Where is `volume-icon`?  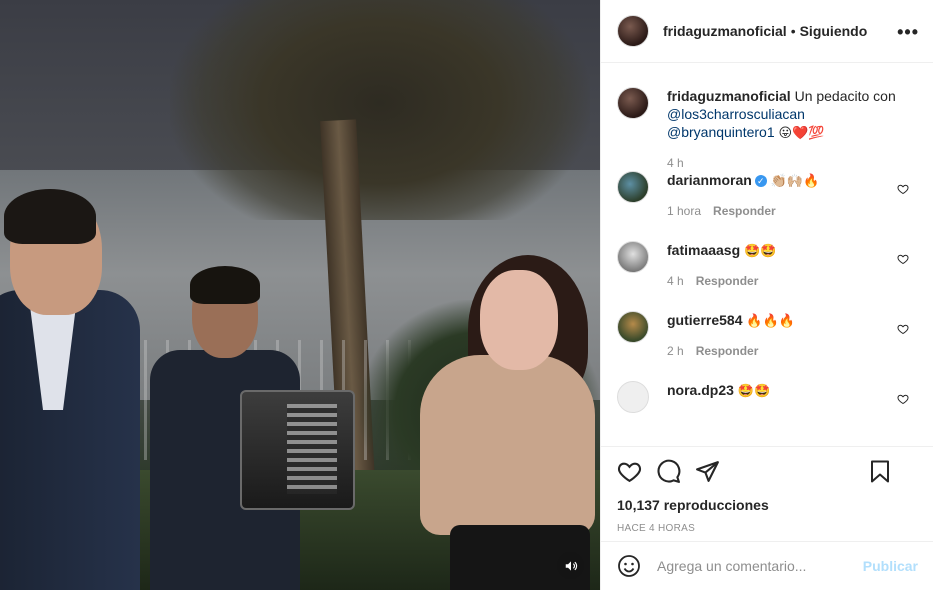 volume-icon is located at coordinates (570, 565).